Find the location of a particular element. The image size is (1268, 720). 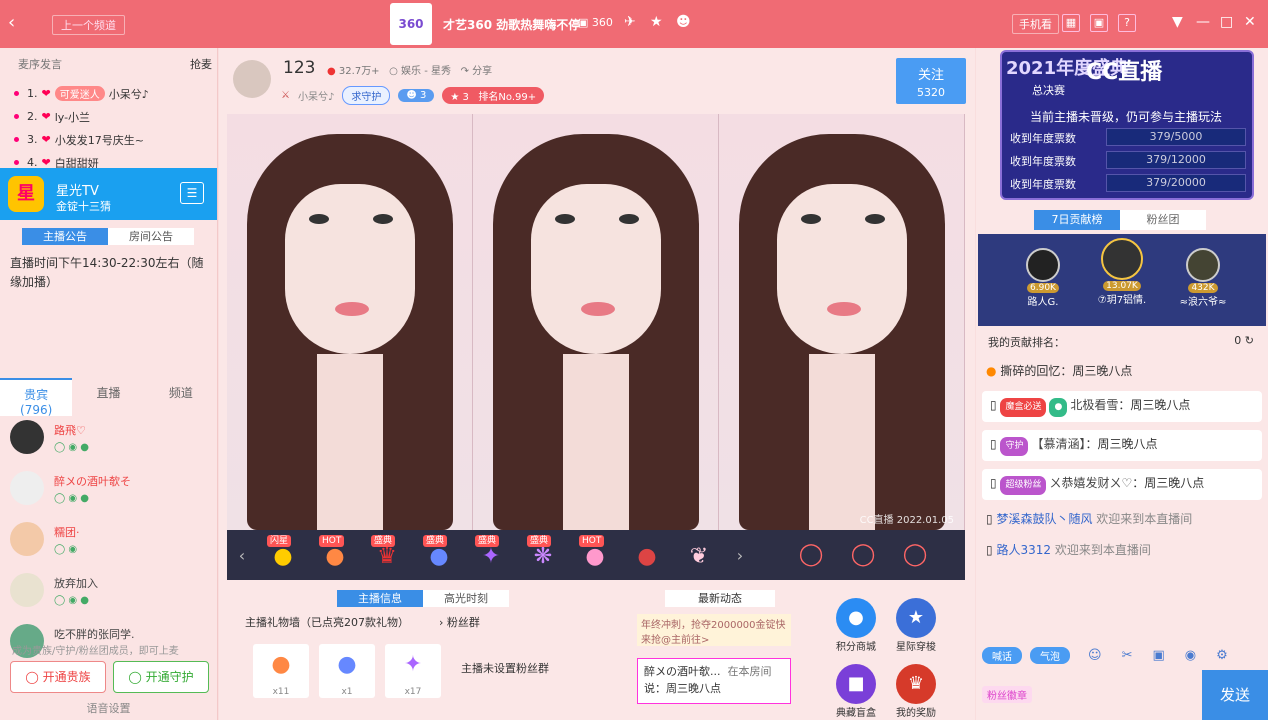

back-icon: ‹ is located at coordinates (11, 22).